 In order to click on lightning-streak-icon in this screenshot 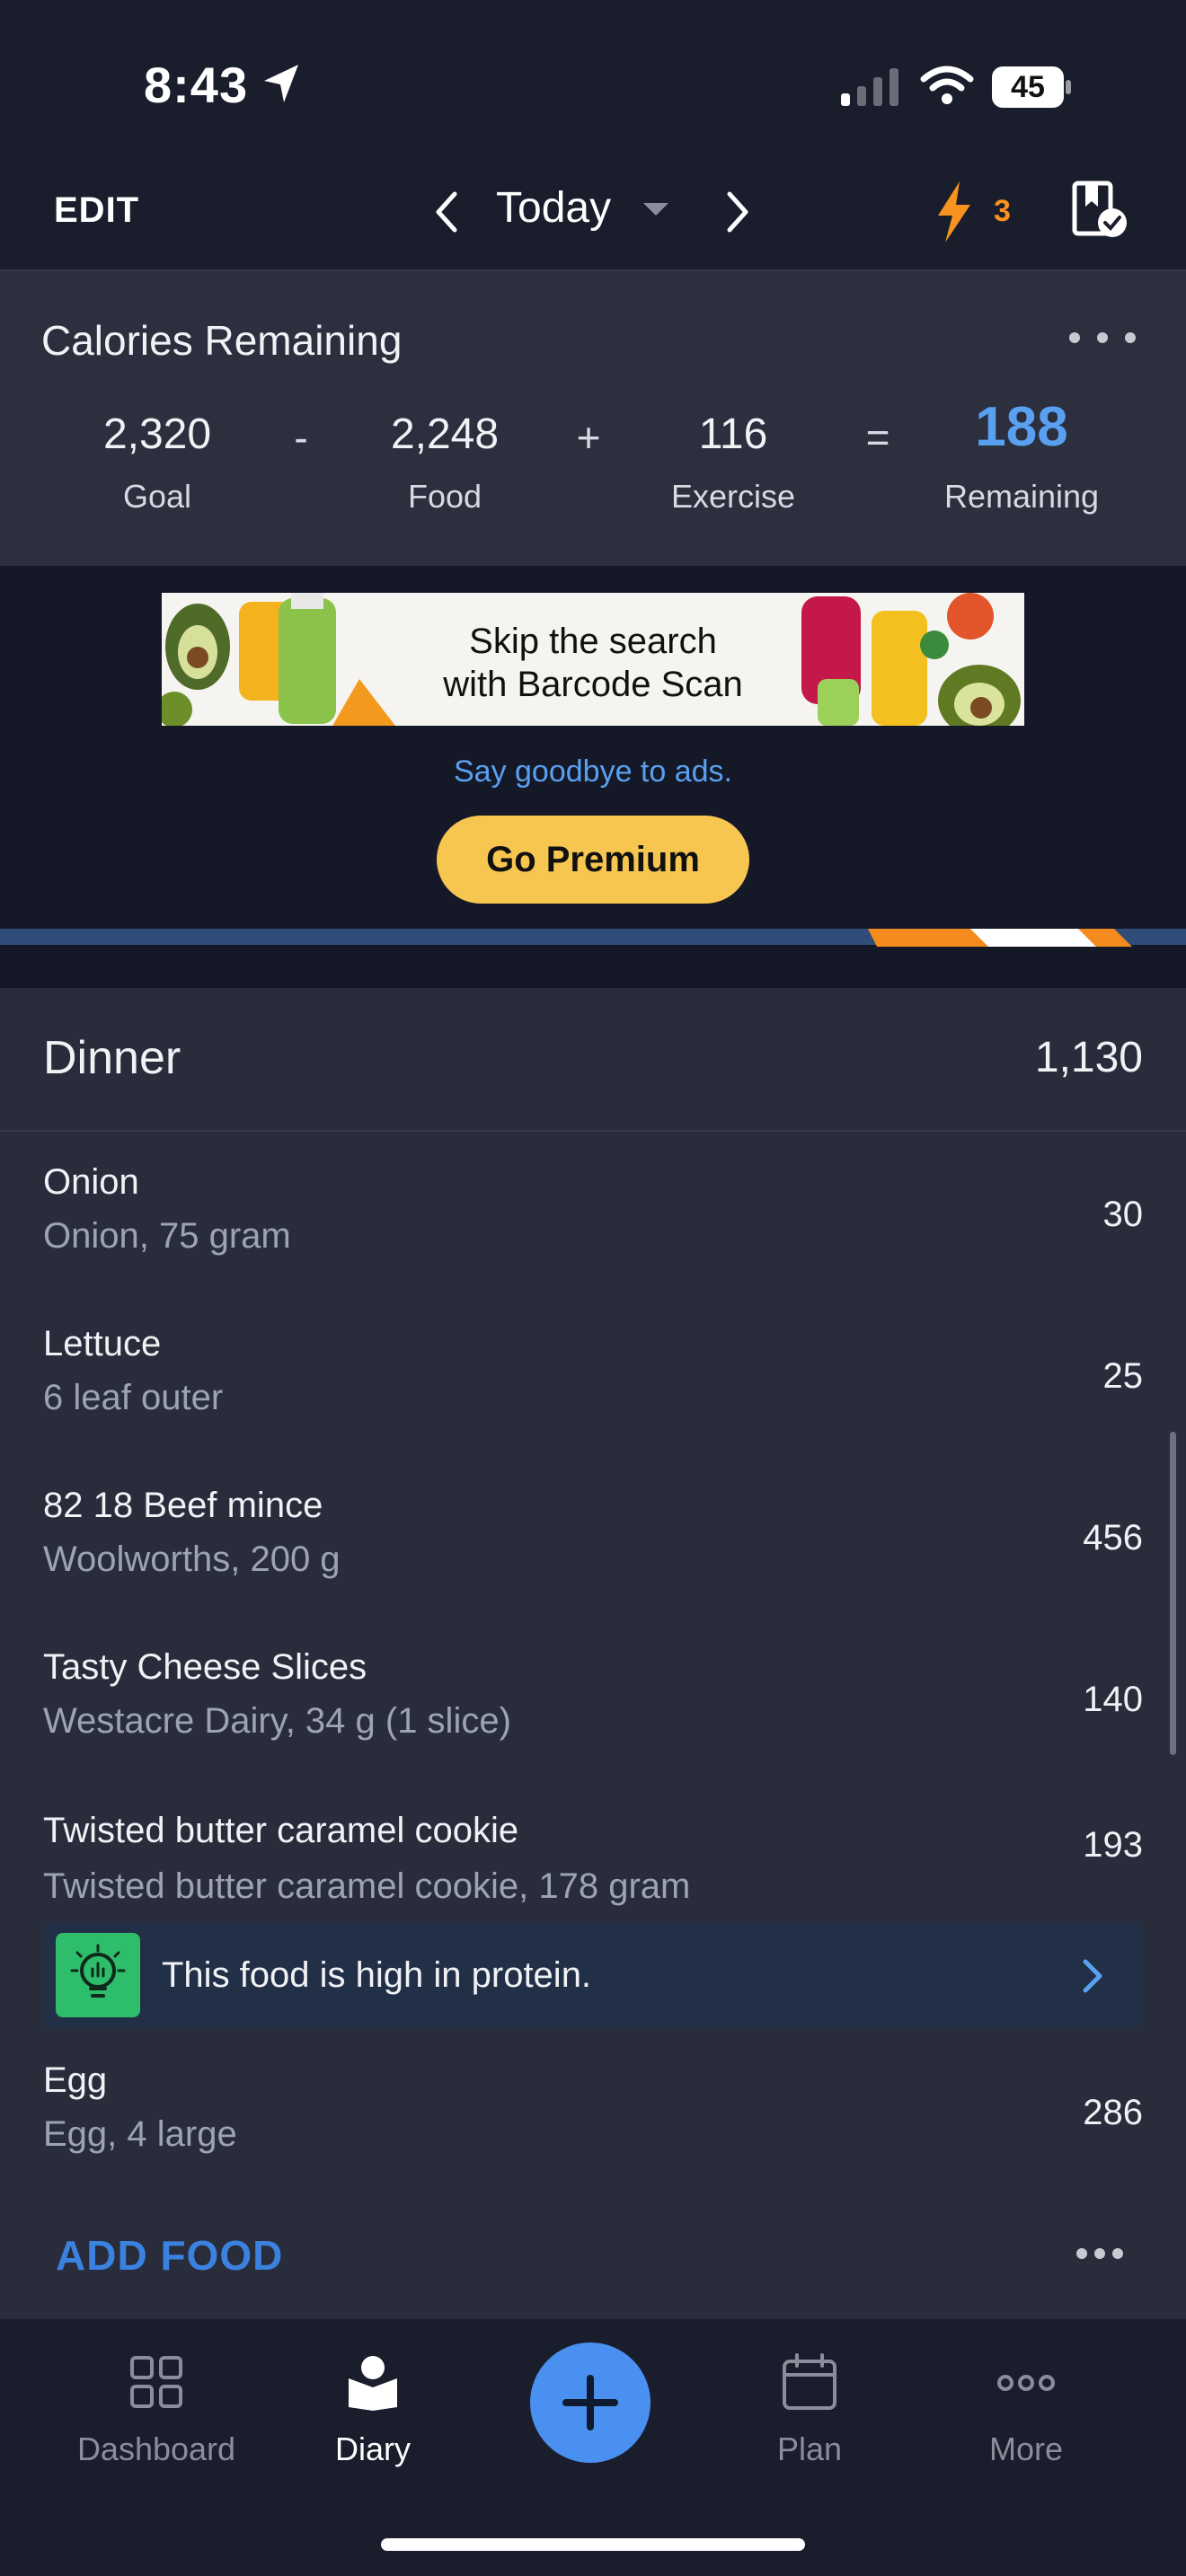, I will do `click(953, 212)`.